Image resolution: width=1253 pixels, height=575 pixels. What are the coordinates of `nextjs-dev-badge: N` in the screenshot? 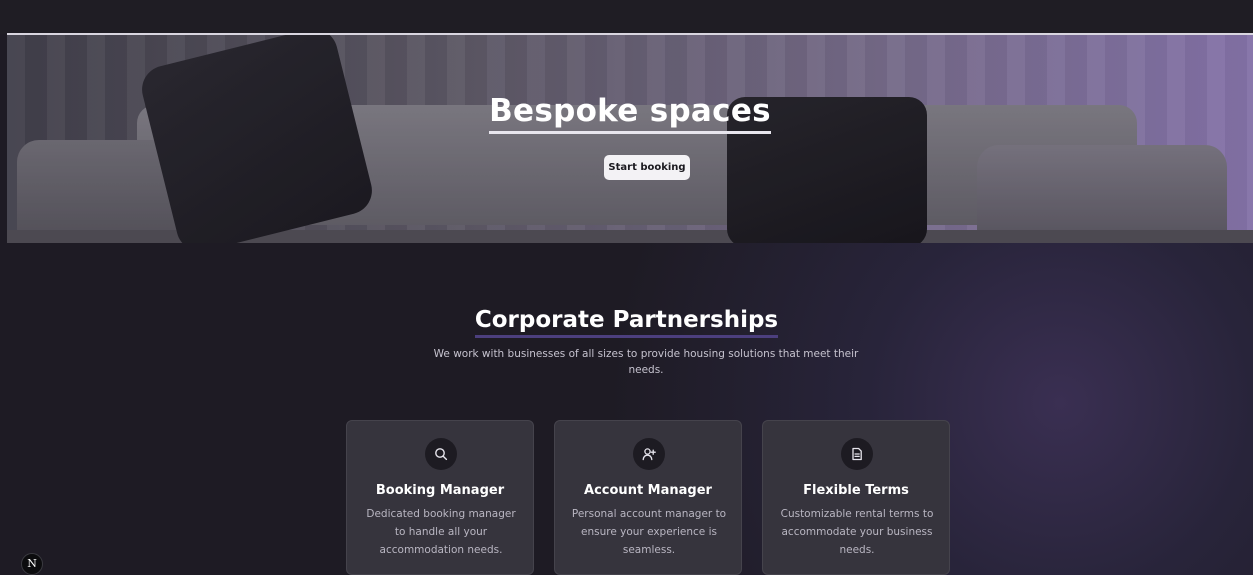 It's located at (32, 564).